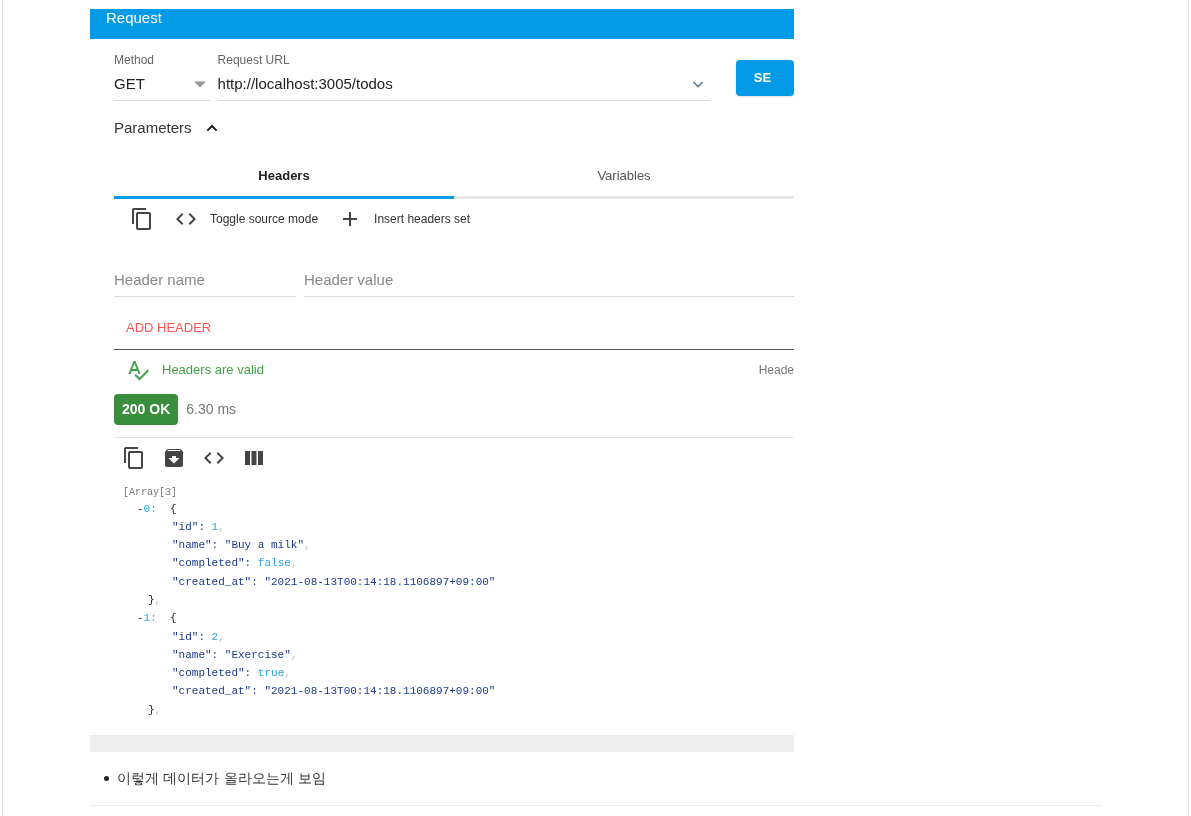 This screenshot has width=1191, height=816. What do you see at coordinates (198, 527) in the screenshot?
I see `json-line: "id": 1,` at bounding box center [198, 527].